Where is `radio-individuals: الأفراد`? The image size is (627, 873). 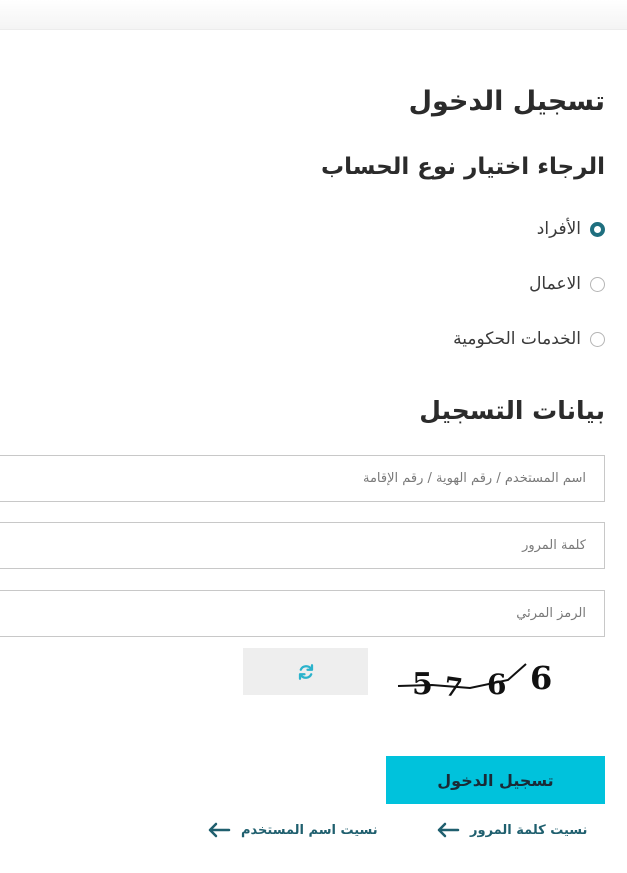 radio-individuals: الأفراد is located at coordinates (571, 229).